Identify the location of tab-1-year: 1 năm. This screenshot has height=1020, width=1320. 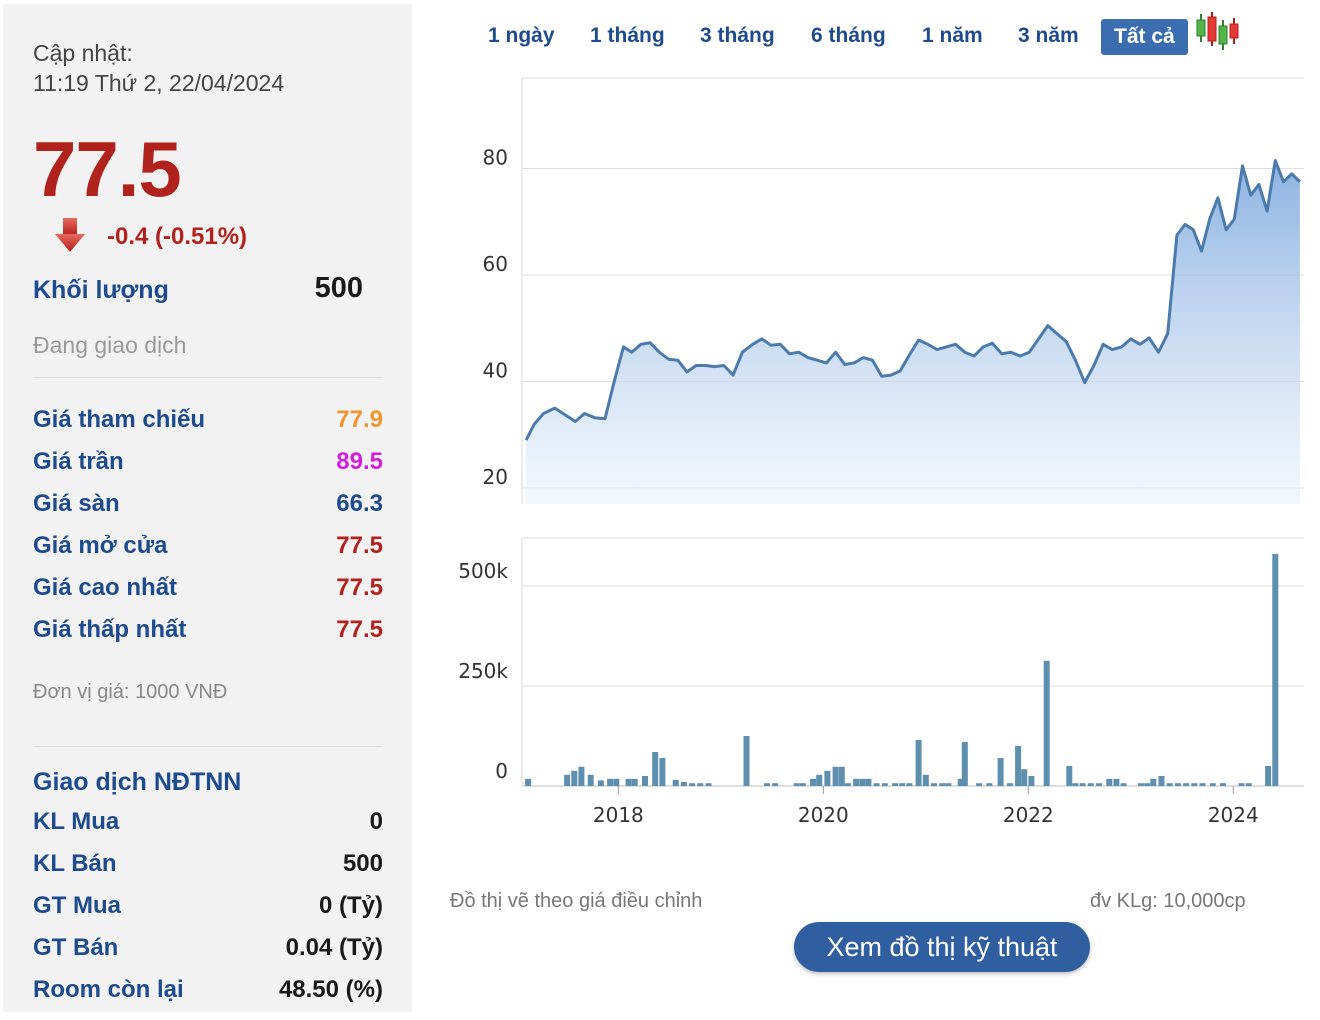
(952, 36).